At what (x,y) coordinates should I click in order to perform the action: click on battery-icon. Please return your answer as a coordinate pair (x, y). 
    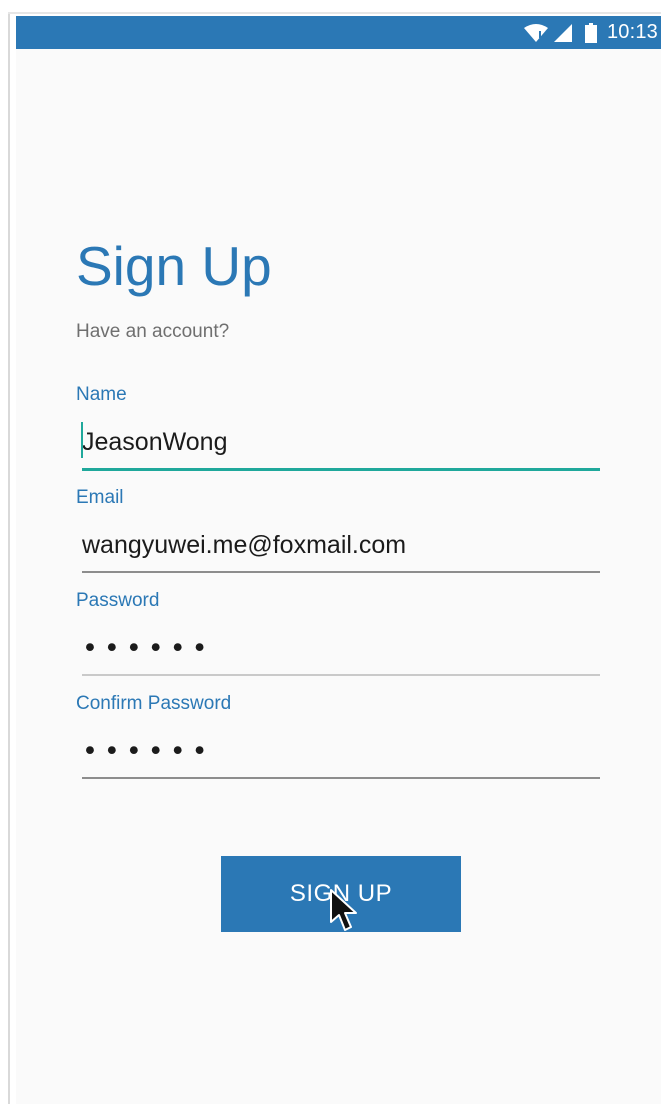
    Looking at the image, I should click on (590, 32).